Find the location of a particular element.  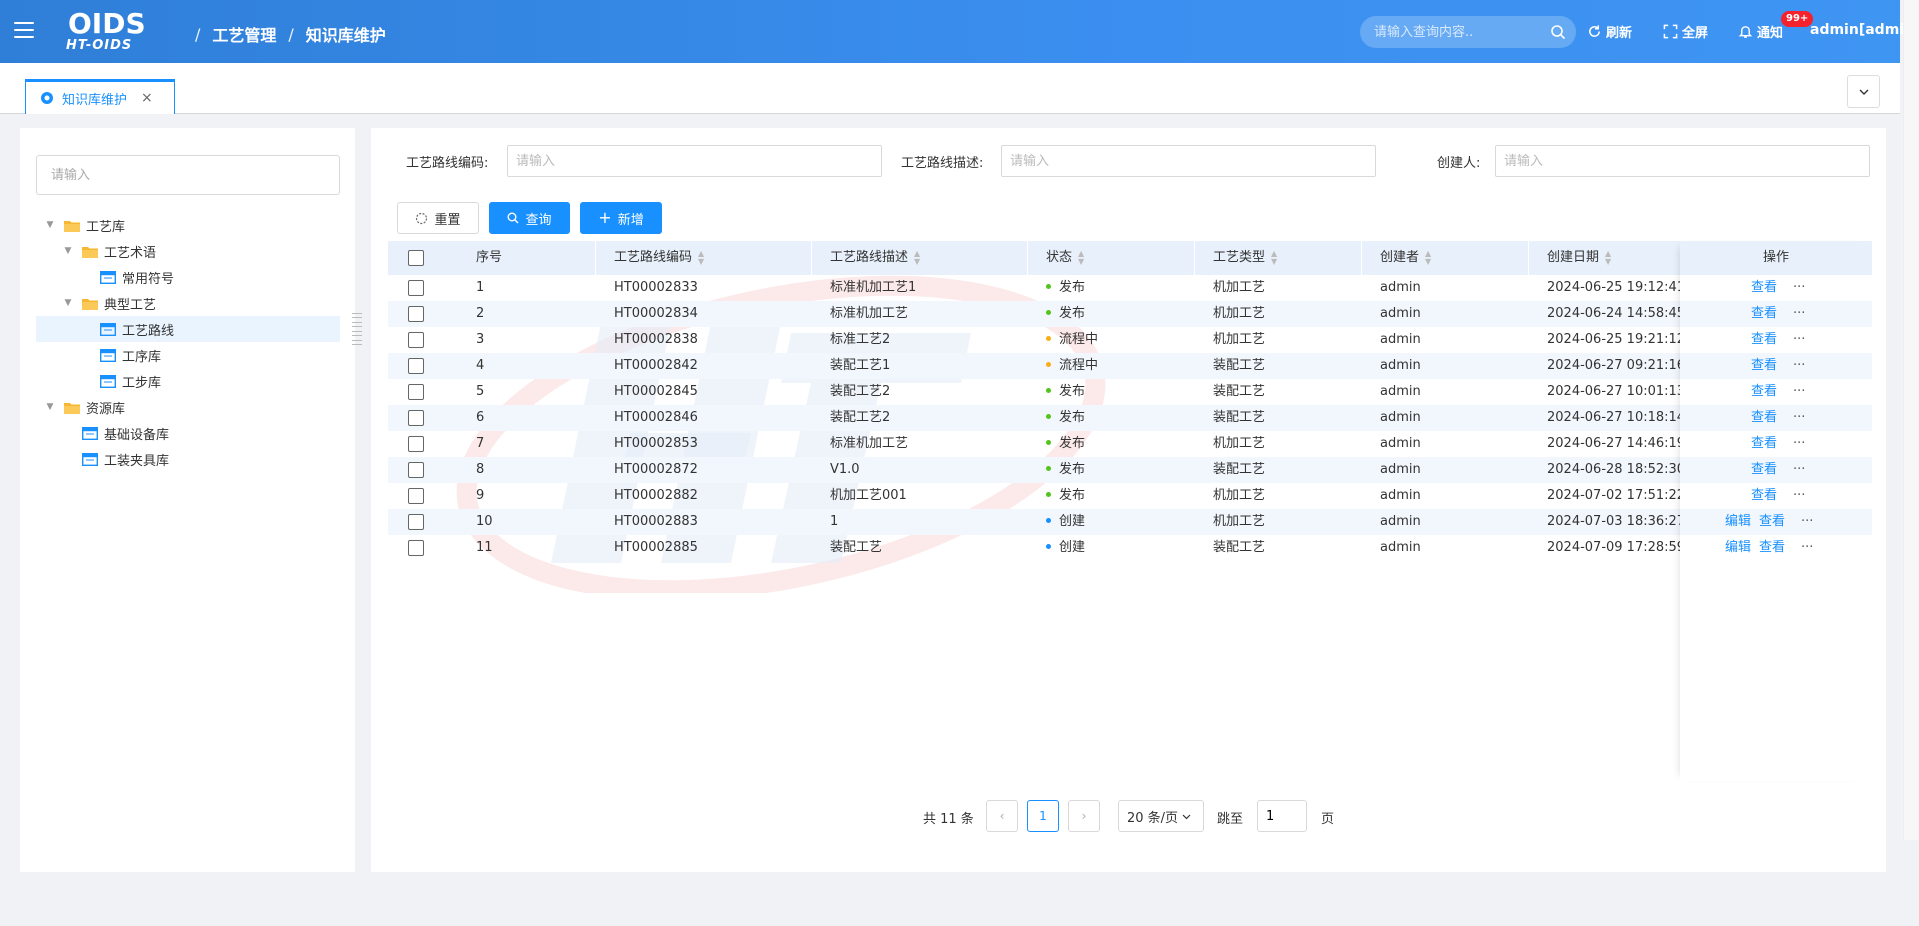

tree-node-common-symbols: 常用符号 is located at coordinates (137, 277).